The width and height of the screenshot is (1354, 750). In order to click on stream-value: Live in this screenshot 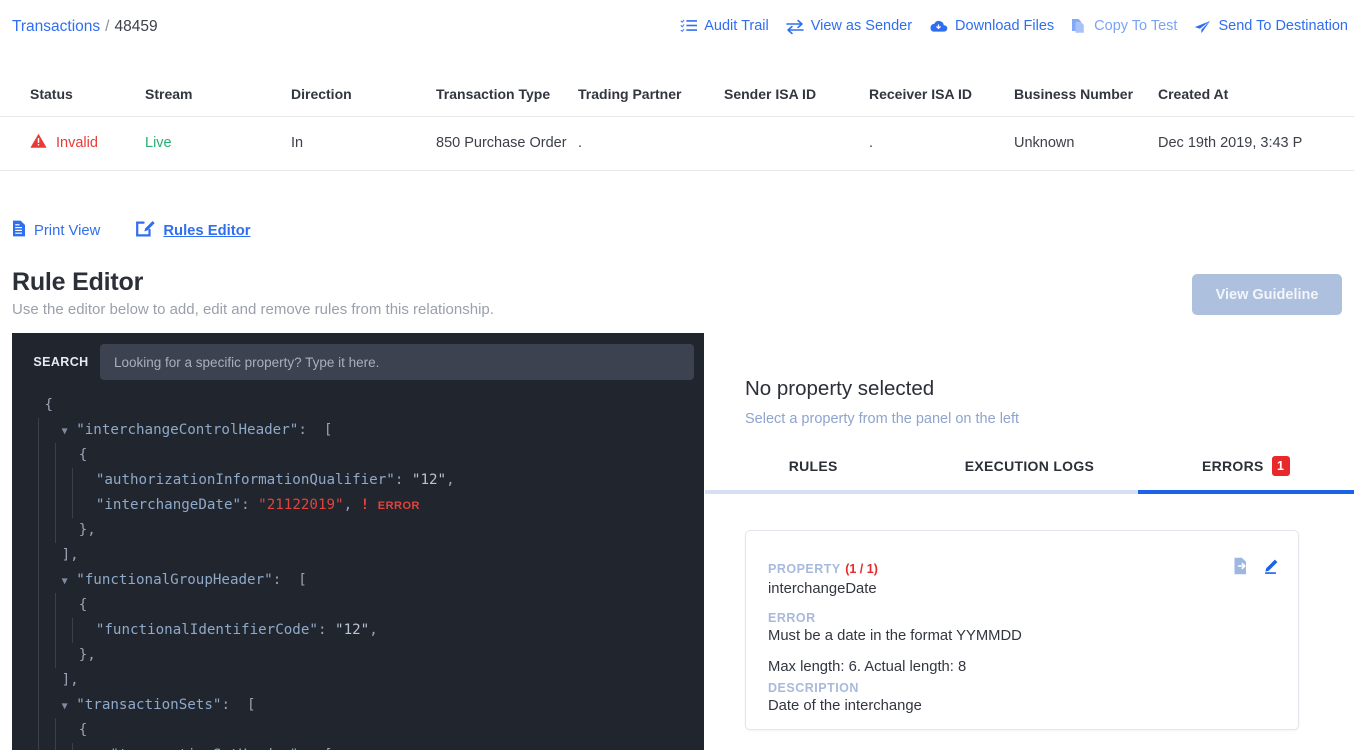, I will do `click(158, 143)`.